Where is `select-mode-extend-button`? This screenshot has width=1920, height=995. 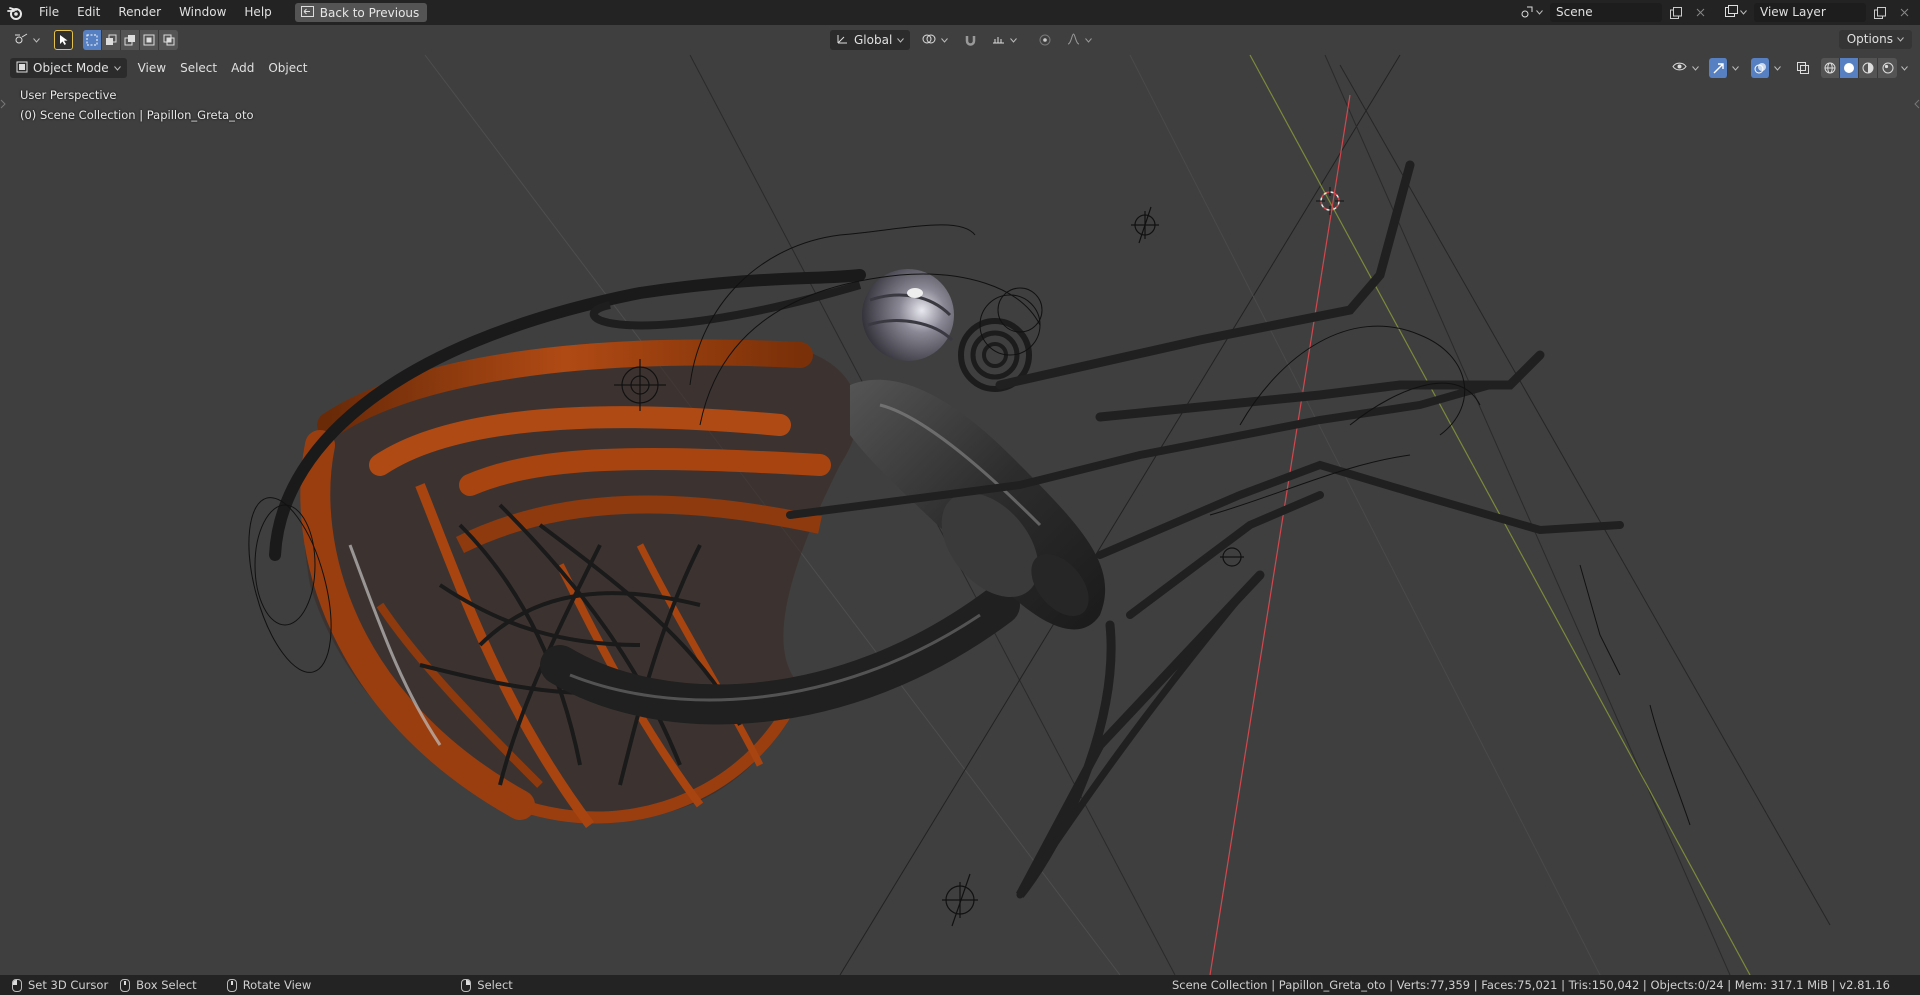 select-mode-extend-button is located at coordinates (111, 40).